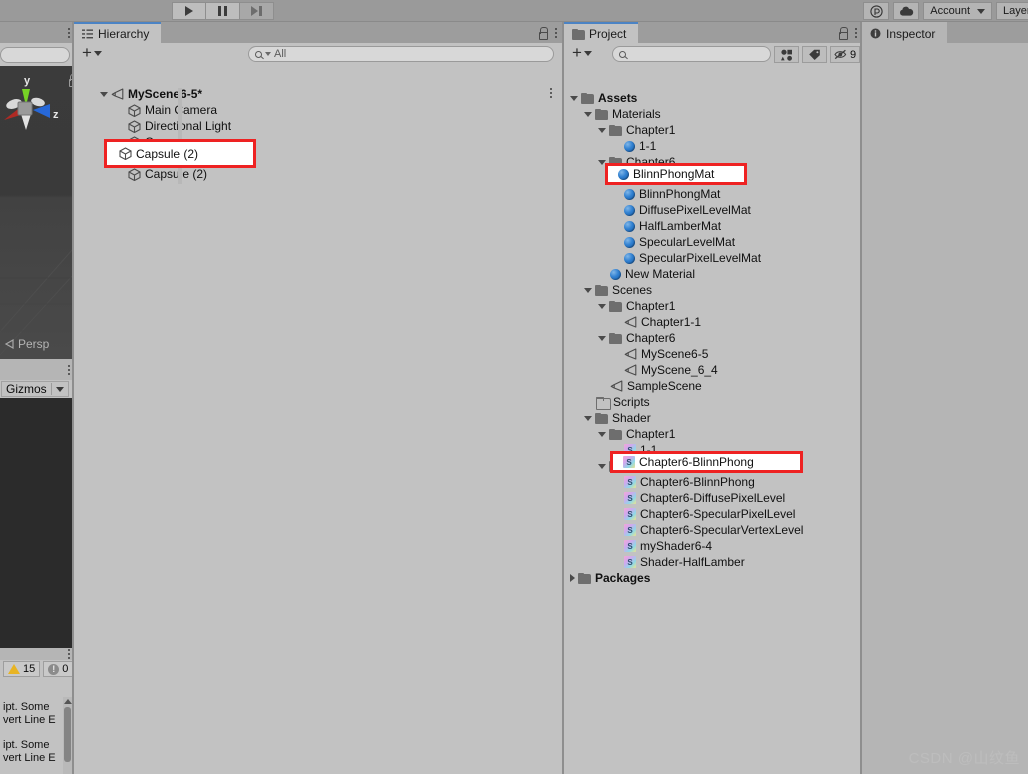 The width and height of the screenshot is (1028, 774). I want to click on project-label-filter-button, so click(814, 54).